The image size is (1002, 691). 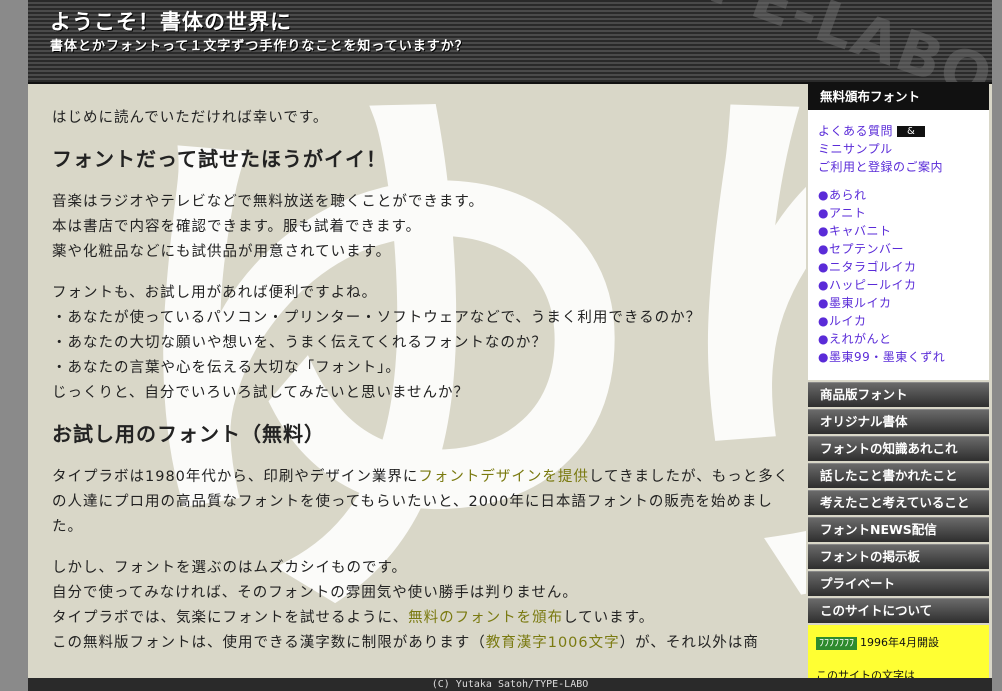 I want to click on font-link-elegant: ●えれがんと, so click(x=898, y=339).